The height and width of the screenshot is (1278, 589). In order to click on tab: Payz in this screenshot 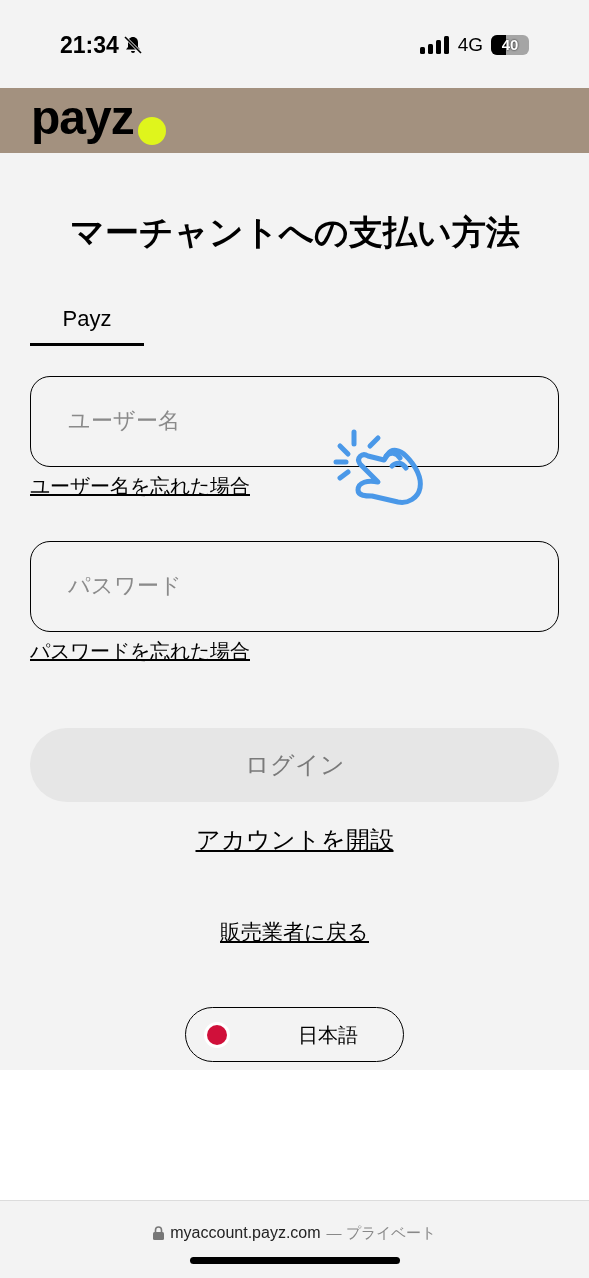, I will do `click(87, 319)`.